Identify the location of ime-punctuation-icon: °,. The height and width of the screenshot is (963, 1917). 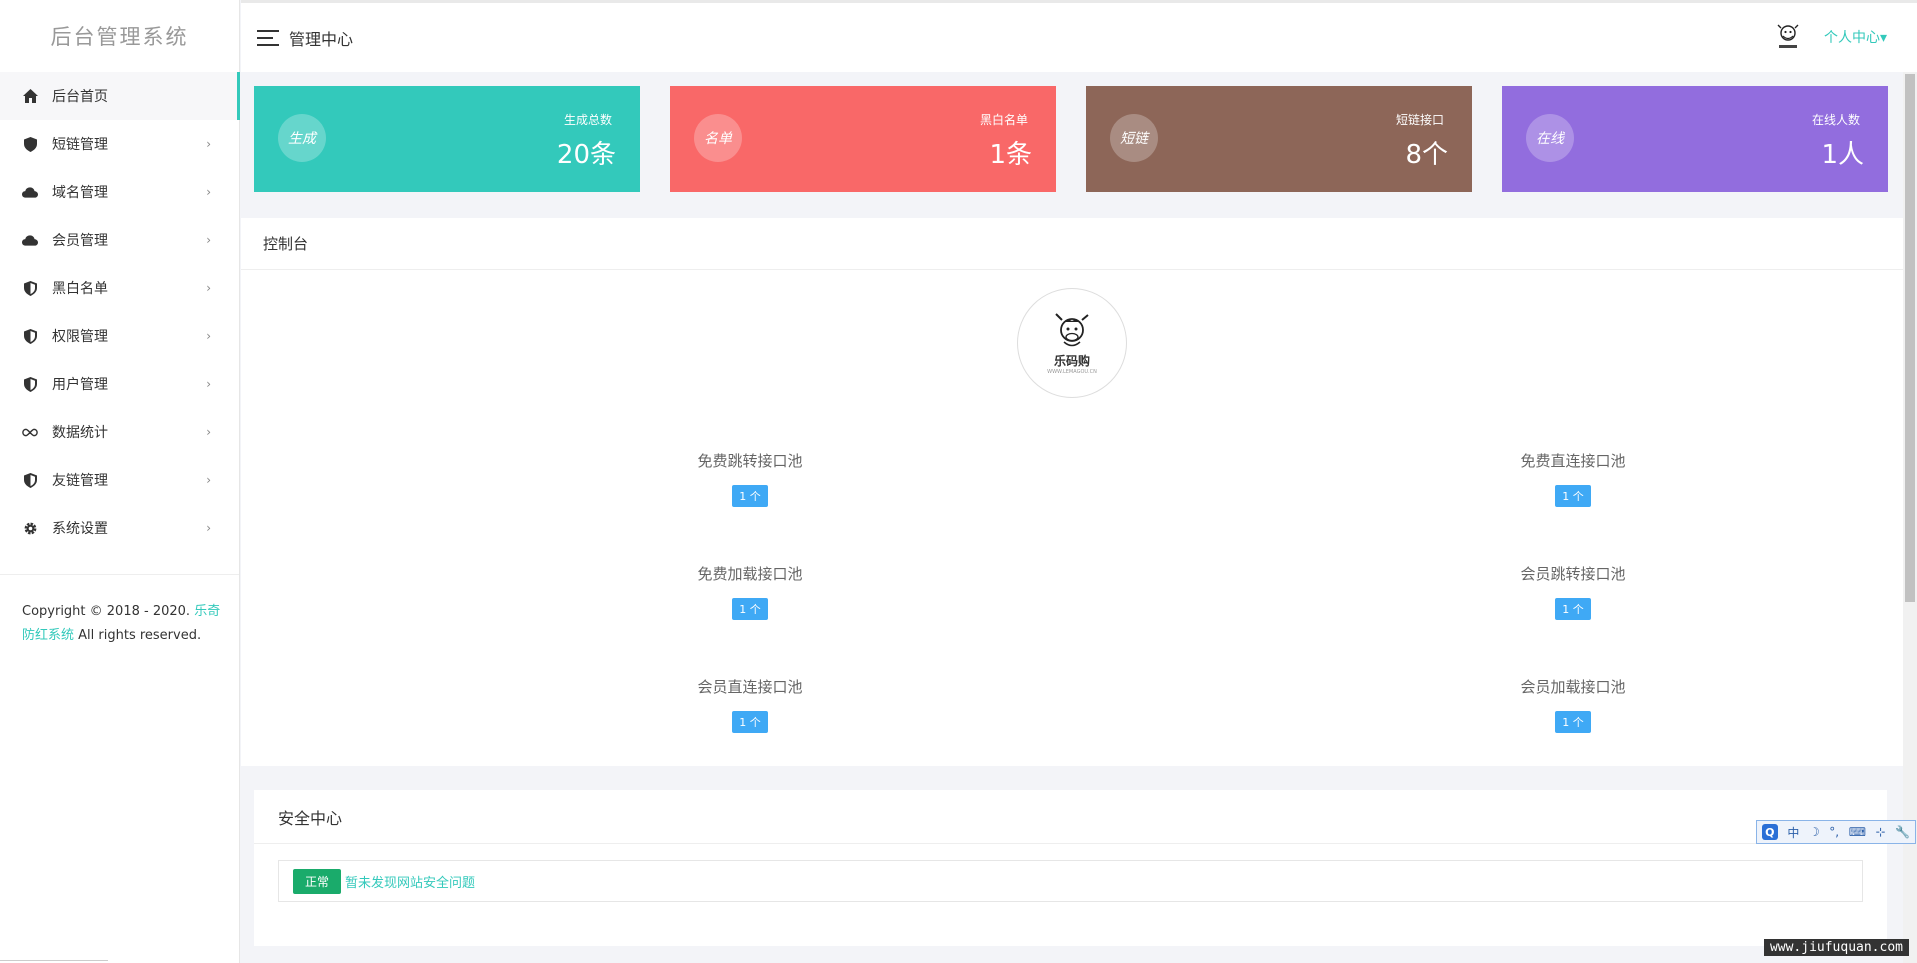
(1834, 832).